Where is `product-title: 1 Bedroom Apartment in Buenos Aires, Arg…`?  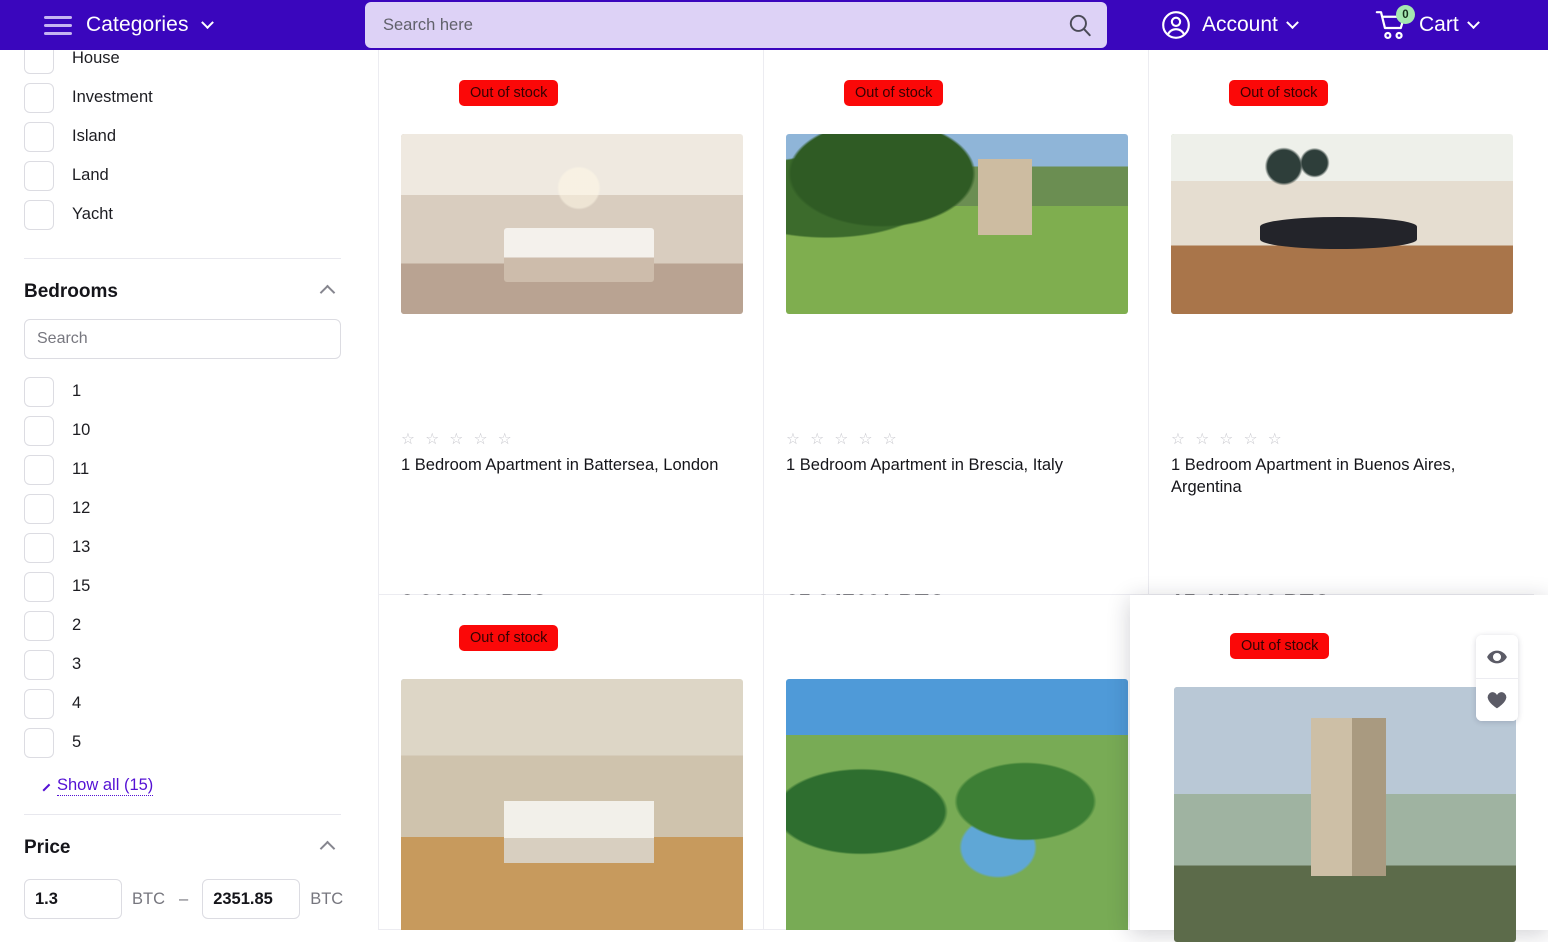 product-title: 1 Bedroom Apartment in Buenos Aires, Arg… is located at coordinates (1336, 477).